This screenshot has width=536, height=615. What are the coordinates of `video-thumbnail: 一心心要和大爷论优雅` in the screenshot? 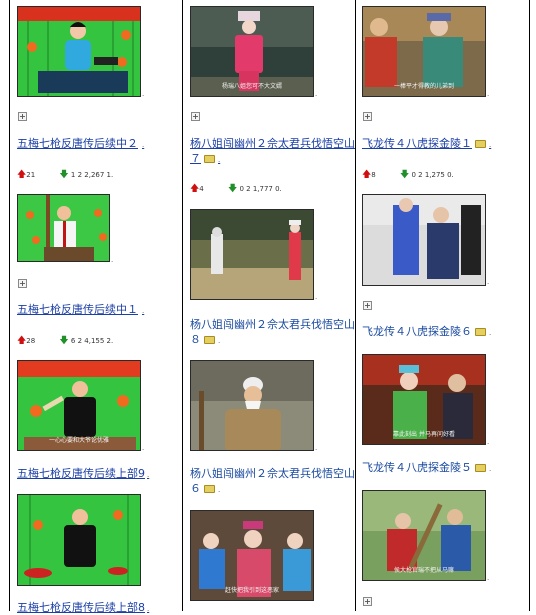 It's located at (79, 405).